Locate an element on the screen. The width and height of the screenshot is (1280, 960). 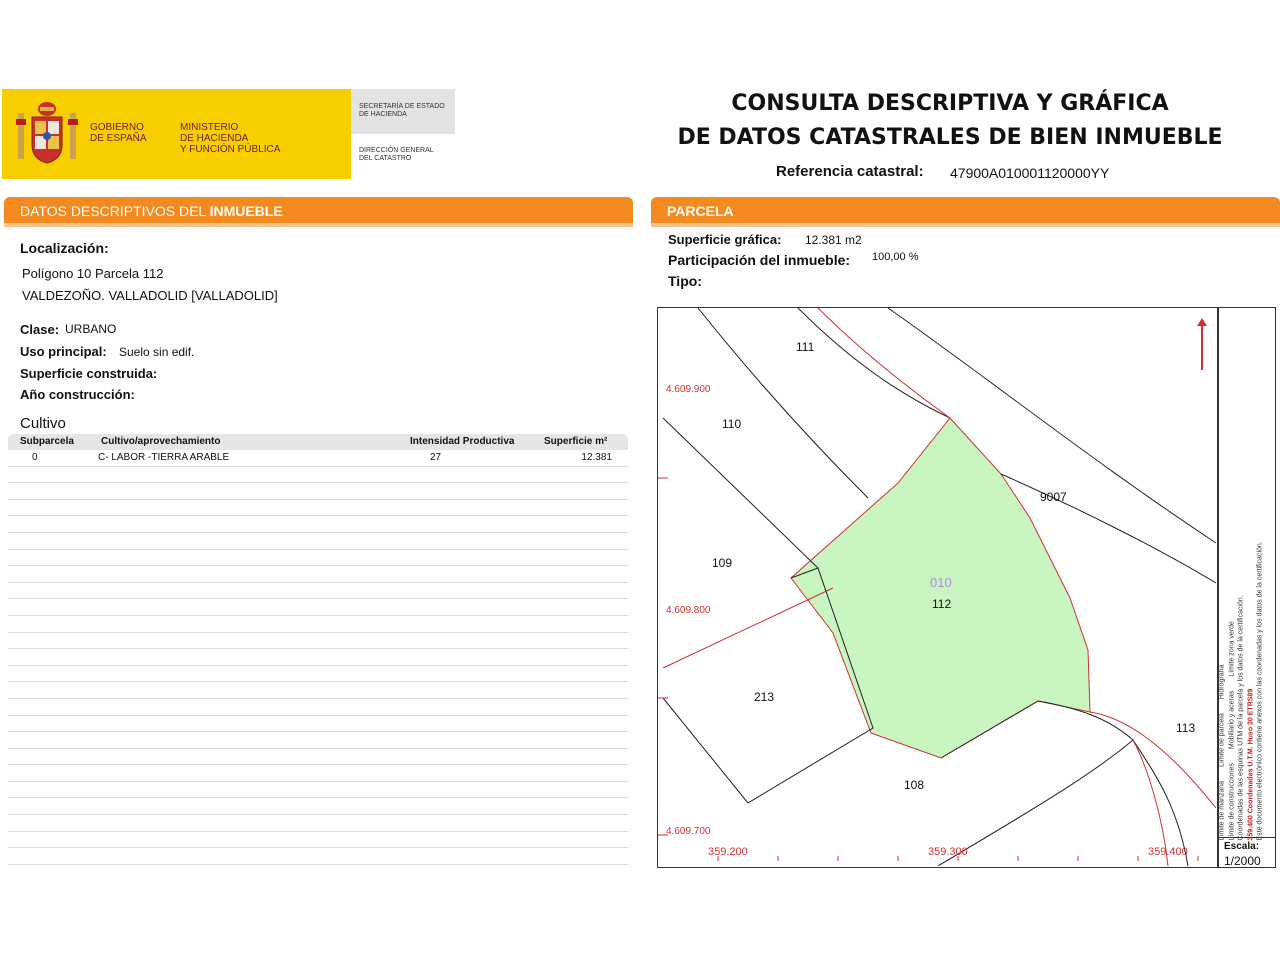
parcel-label-010: 010 is located at coordinates (941, 582).